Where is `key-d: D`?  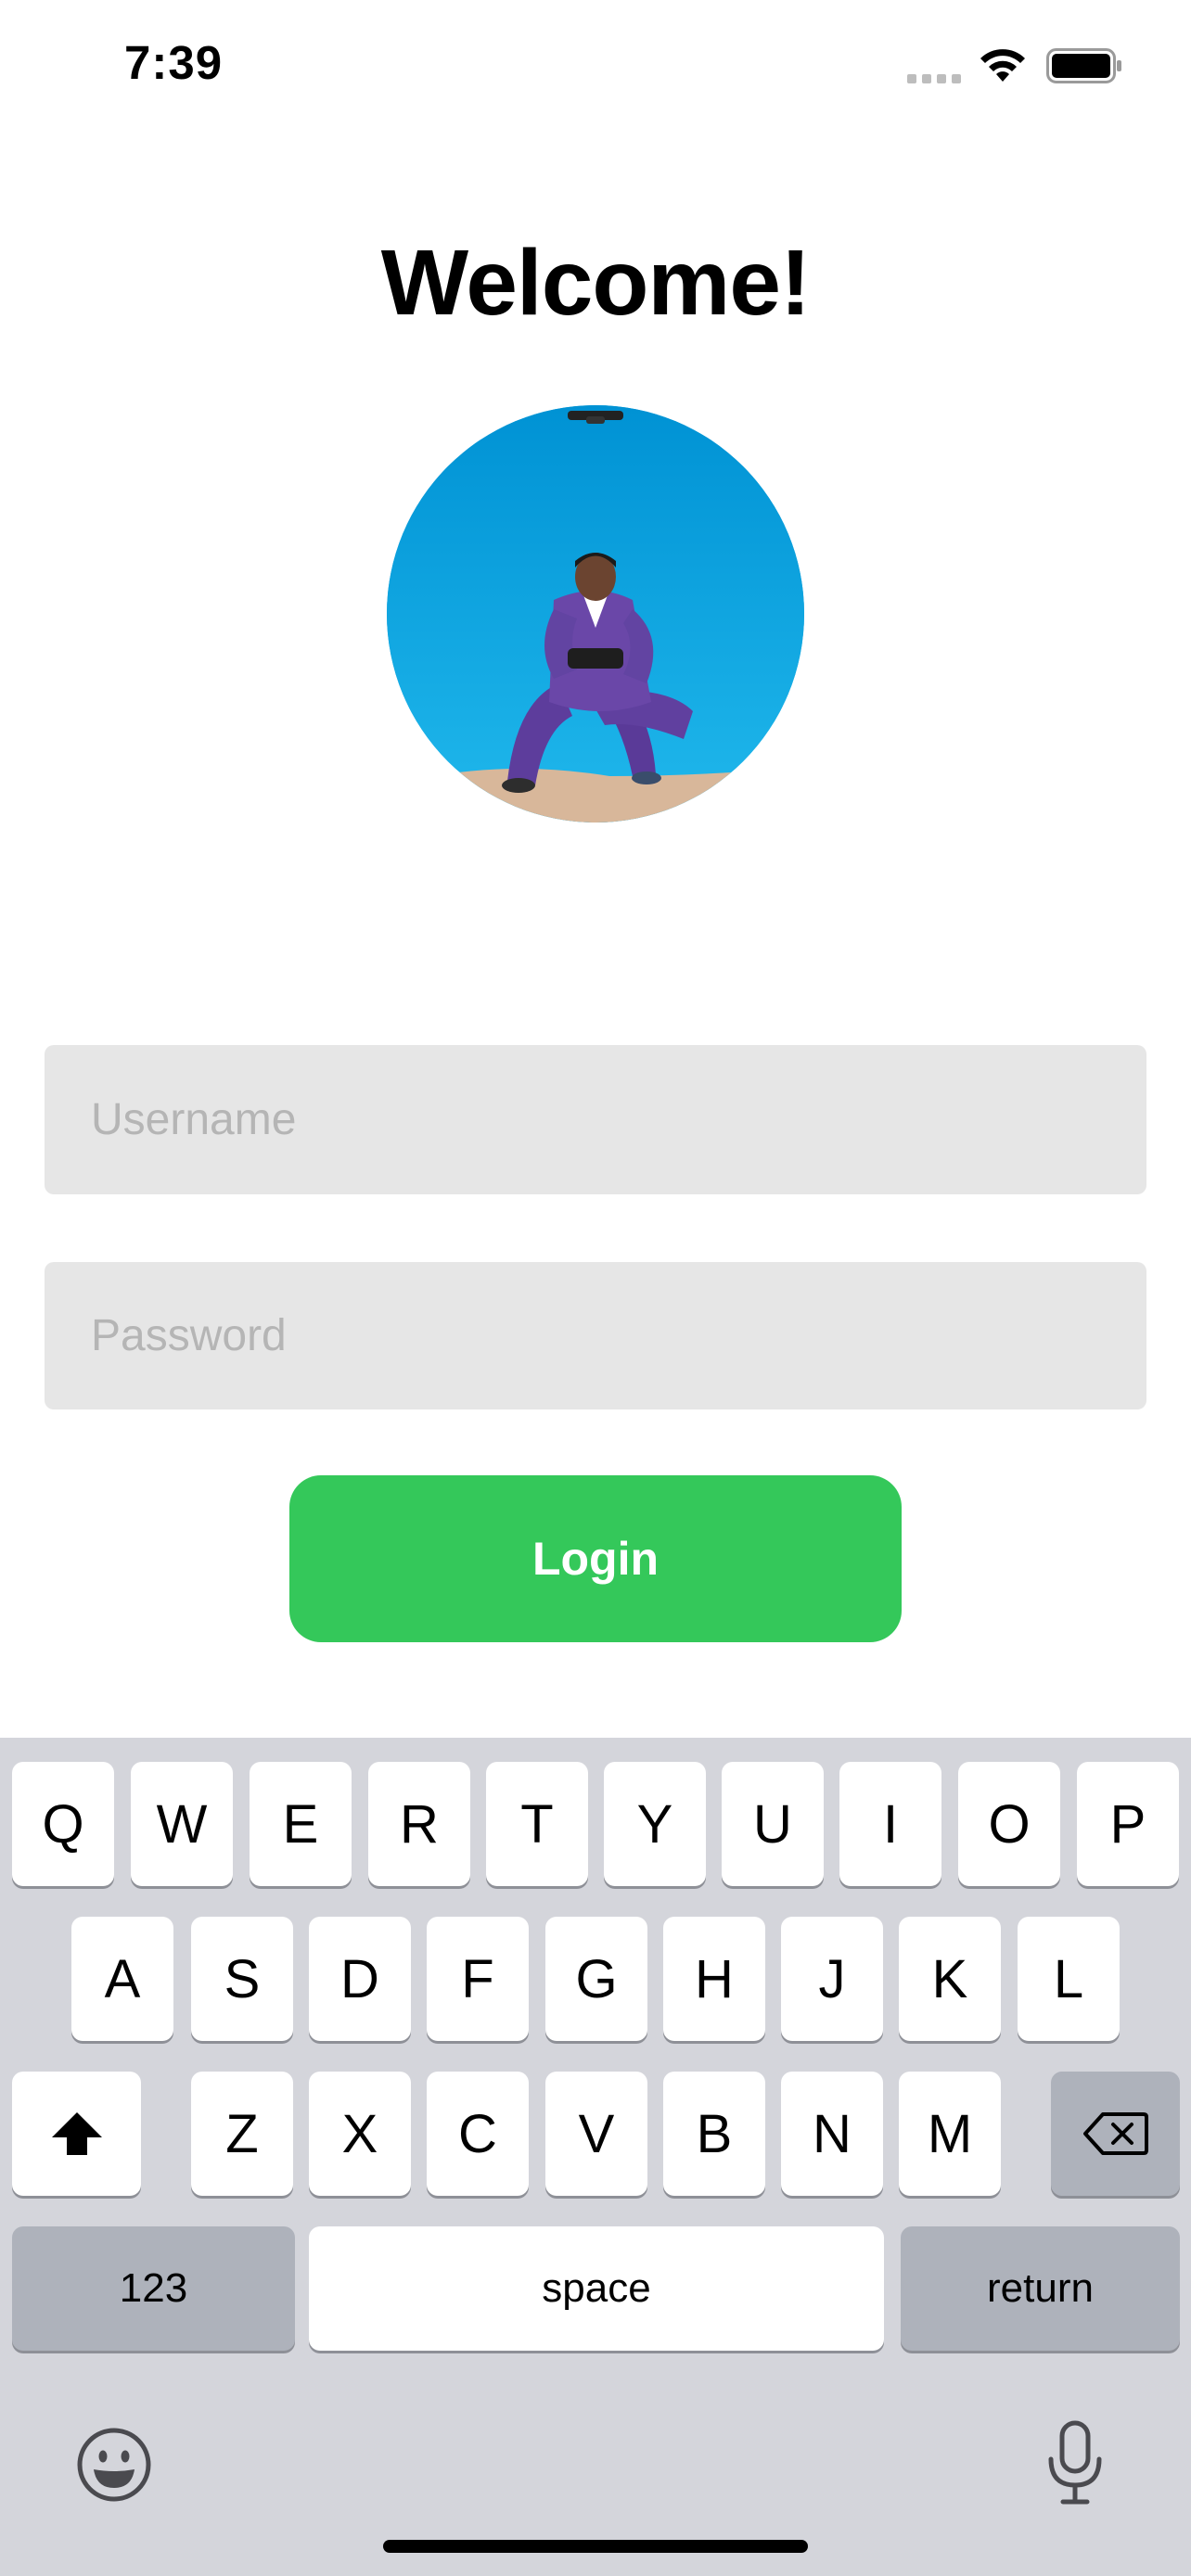 key-d: D is located at coordinates (360, 1979).